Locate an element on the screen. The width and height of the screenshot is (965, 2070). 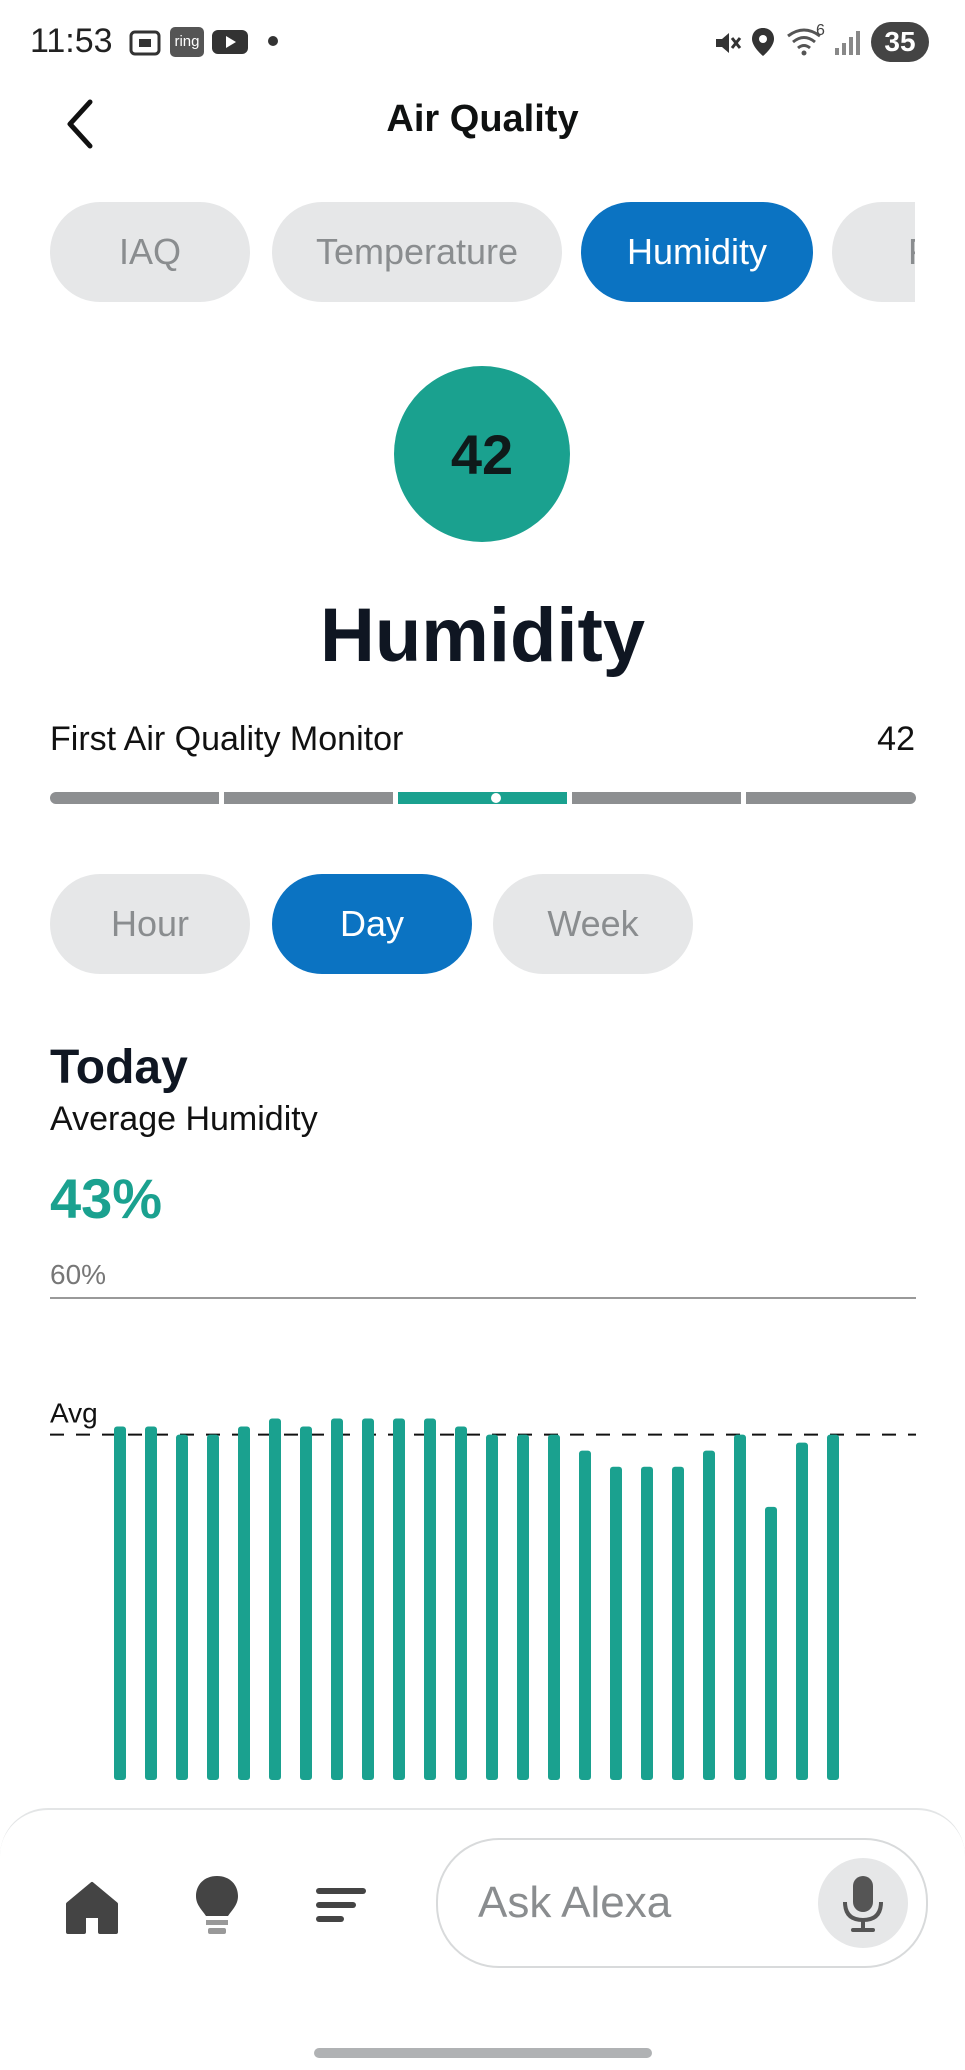
device-row: First Air Quality Monitor 42 is located at coordinates (482, 739).